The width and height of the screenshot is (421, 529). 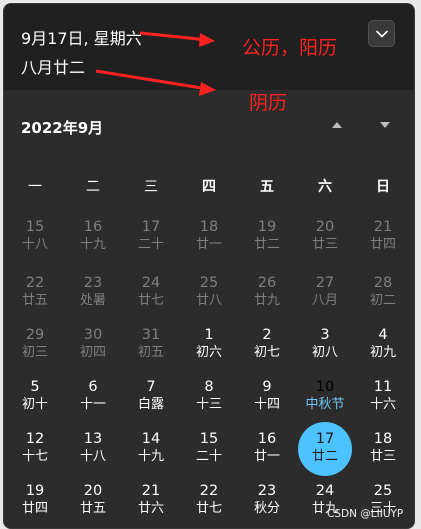 What do you see at coordinates (207, 40) in the screenshot?
I see `arrow-solar-head` at bounding box center [207, 40].